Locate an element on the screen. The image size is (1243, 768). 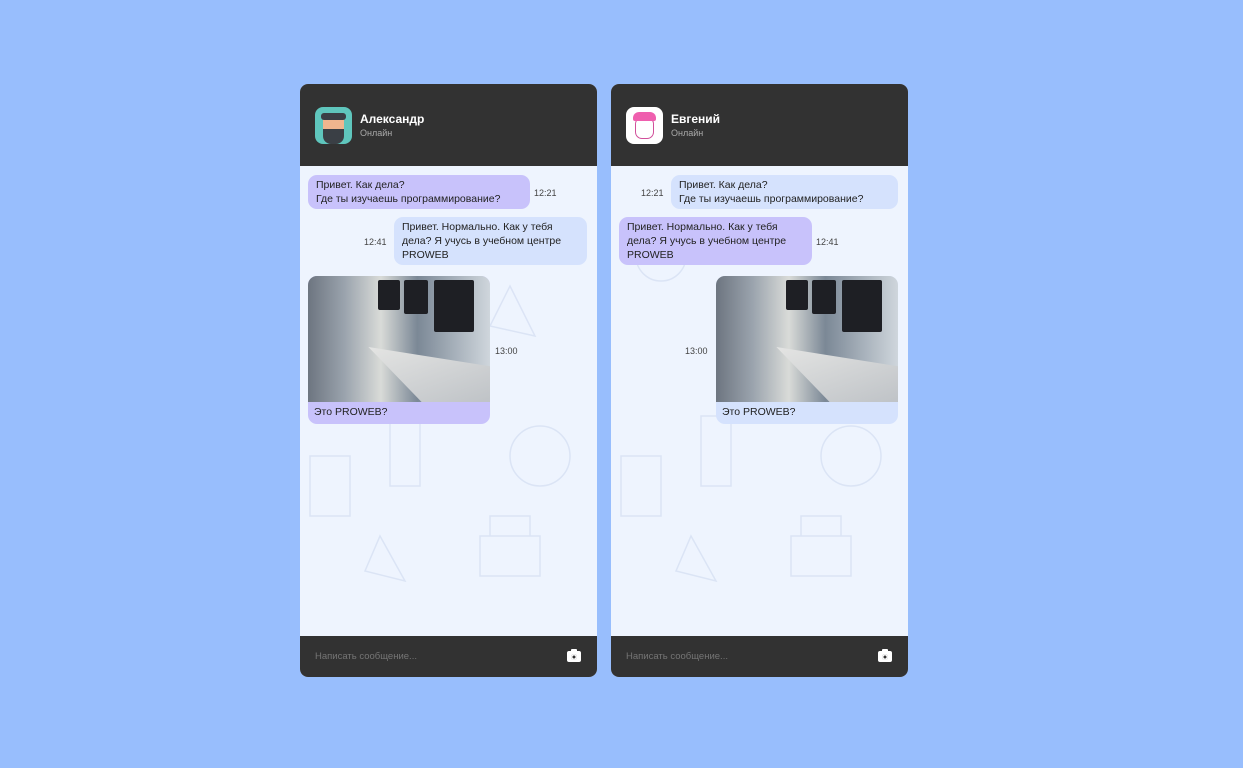
chat-header: Александр Онлайн is located at coordinates (448, 125).